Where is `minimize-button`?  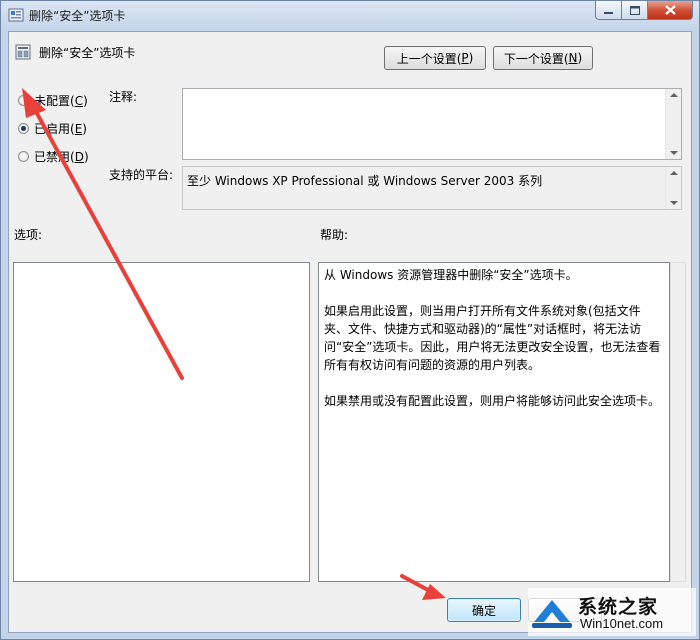 minimize-button is located at coordinates (608, 10).